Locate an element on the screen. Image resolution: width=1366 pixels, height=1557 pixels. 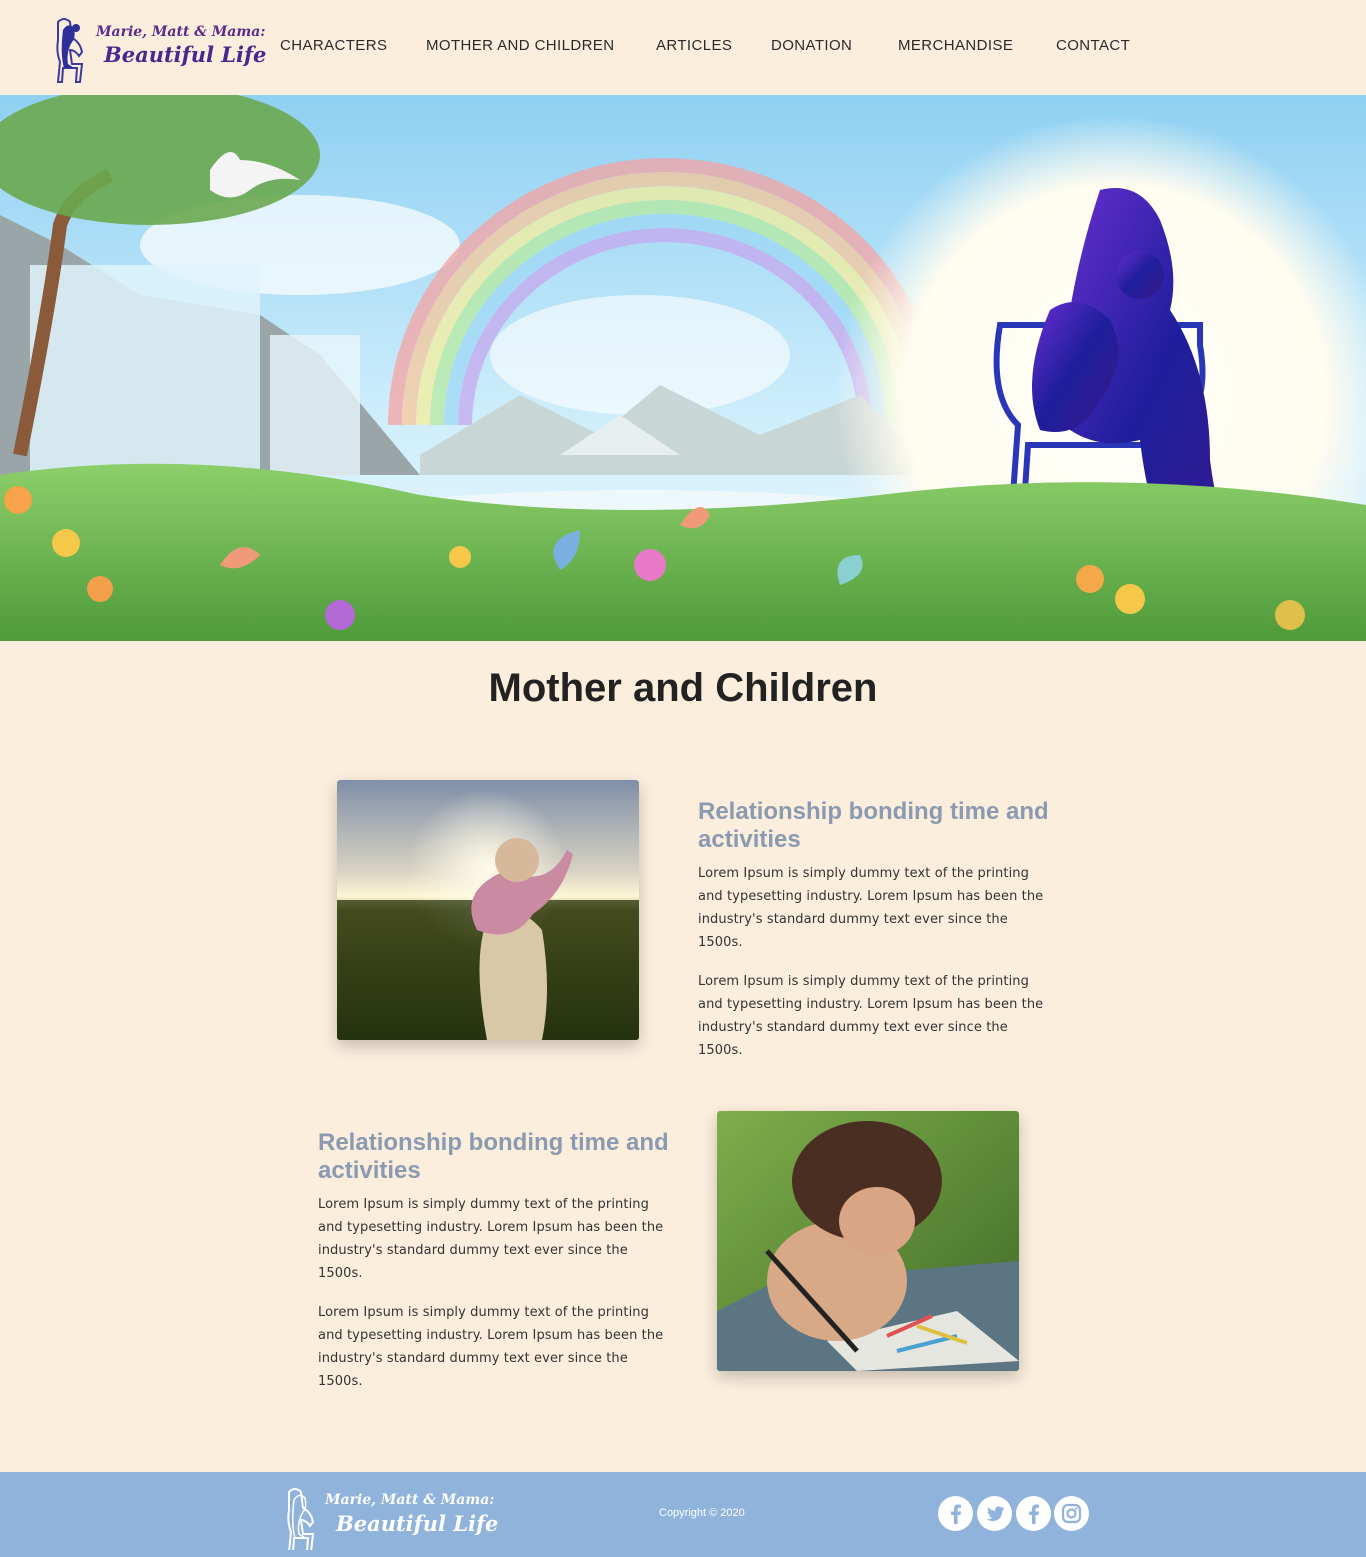
section-2-heading: Relationship bonding time and activities is located at coordinates (493, 1156).